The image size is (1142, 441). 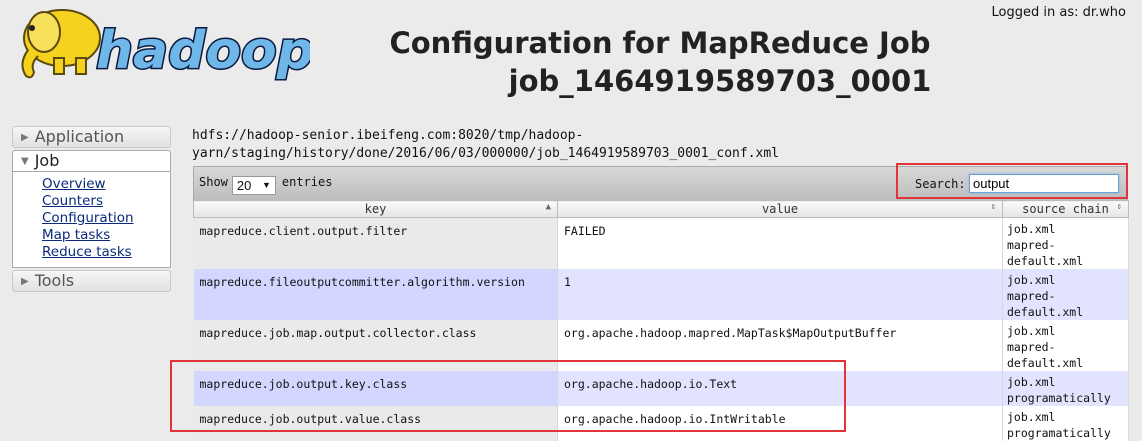 I want to click on column-header-source-chain: source chain ⇕, so click(x=1065, y=209).